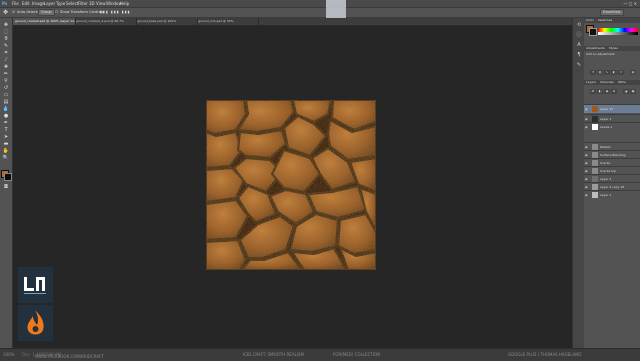  I want to click on layer-name: Levels 1, so click(606, 127).